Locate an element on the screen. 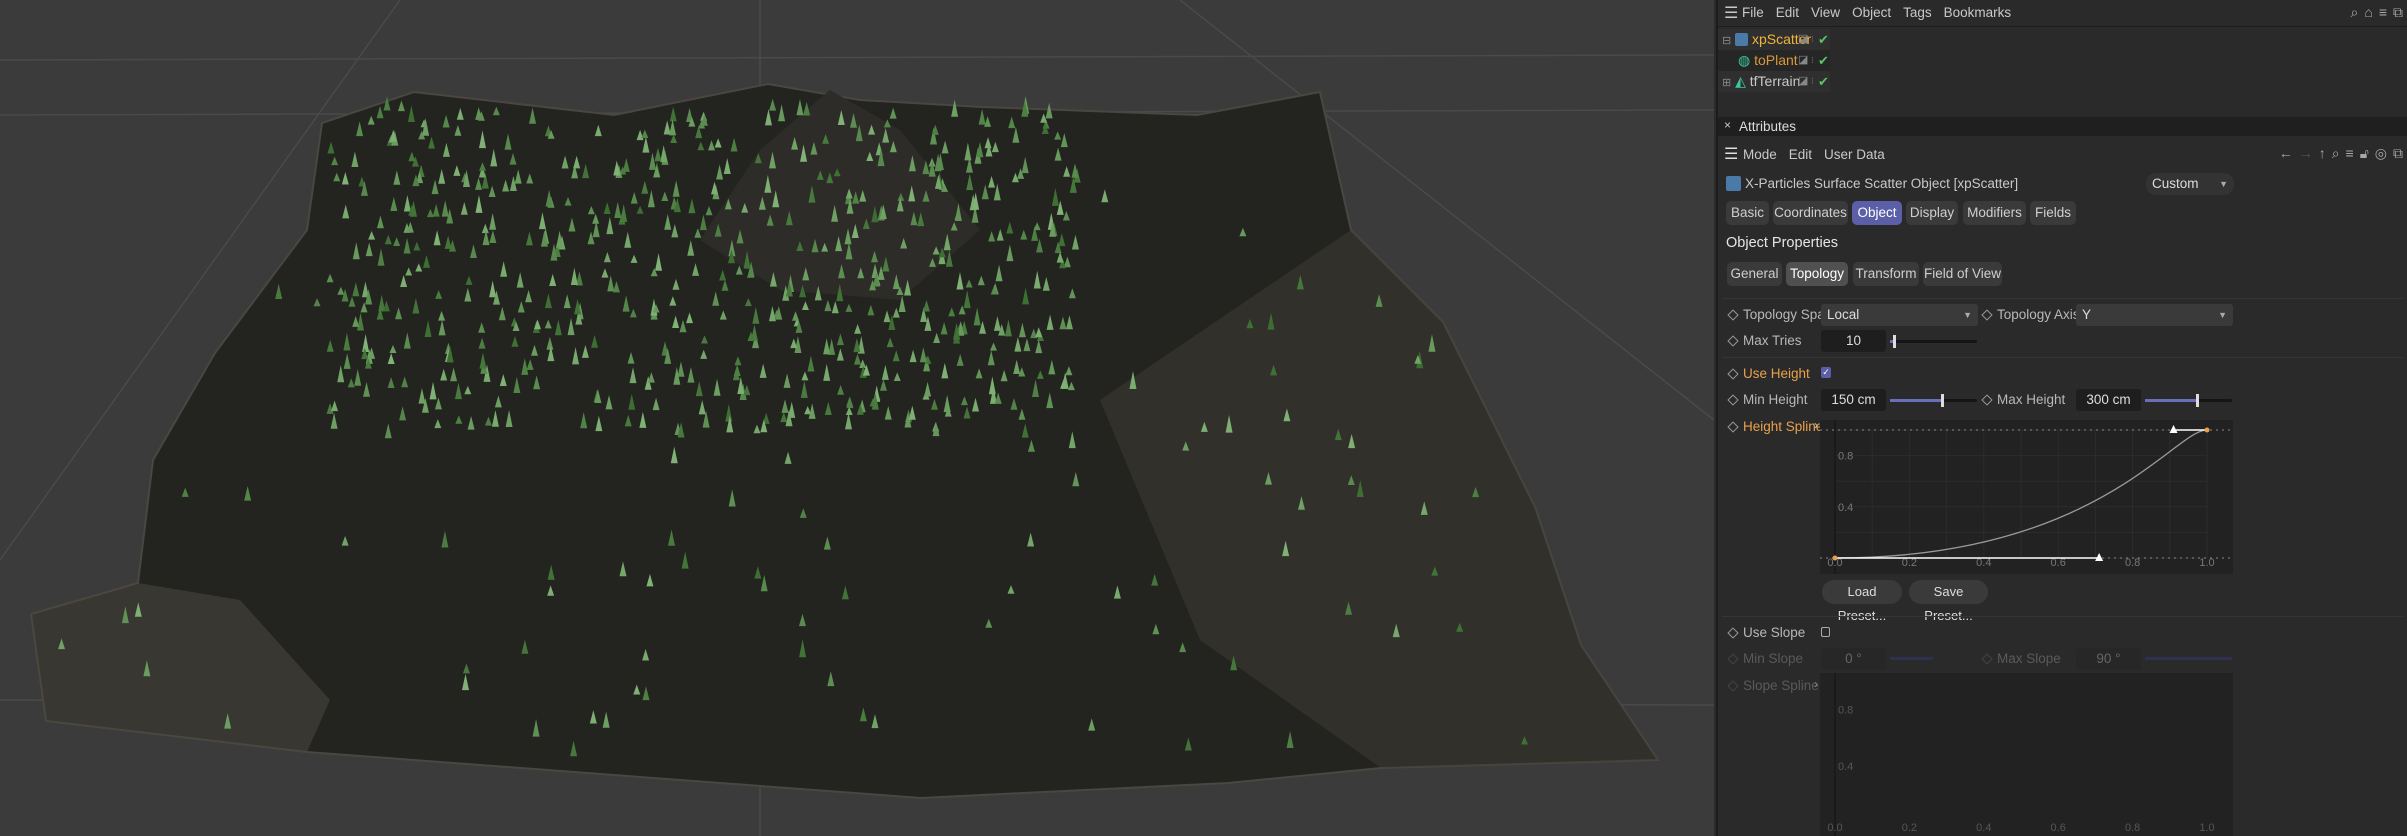 This screenshot has height=836, width=2407. slope-spline-editor: 0.8 0.4 0.0 0.2 0.4 0.6 0.8 1.0 is located at coordinates (2026, 754).